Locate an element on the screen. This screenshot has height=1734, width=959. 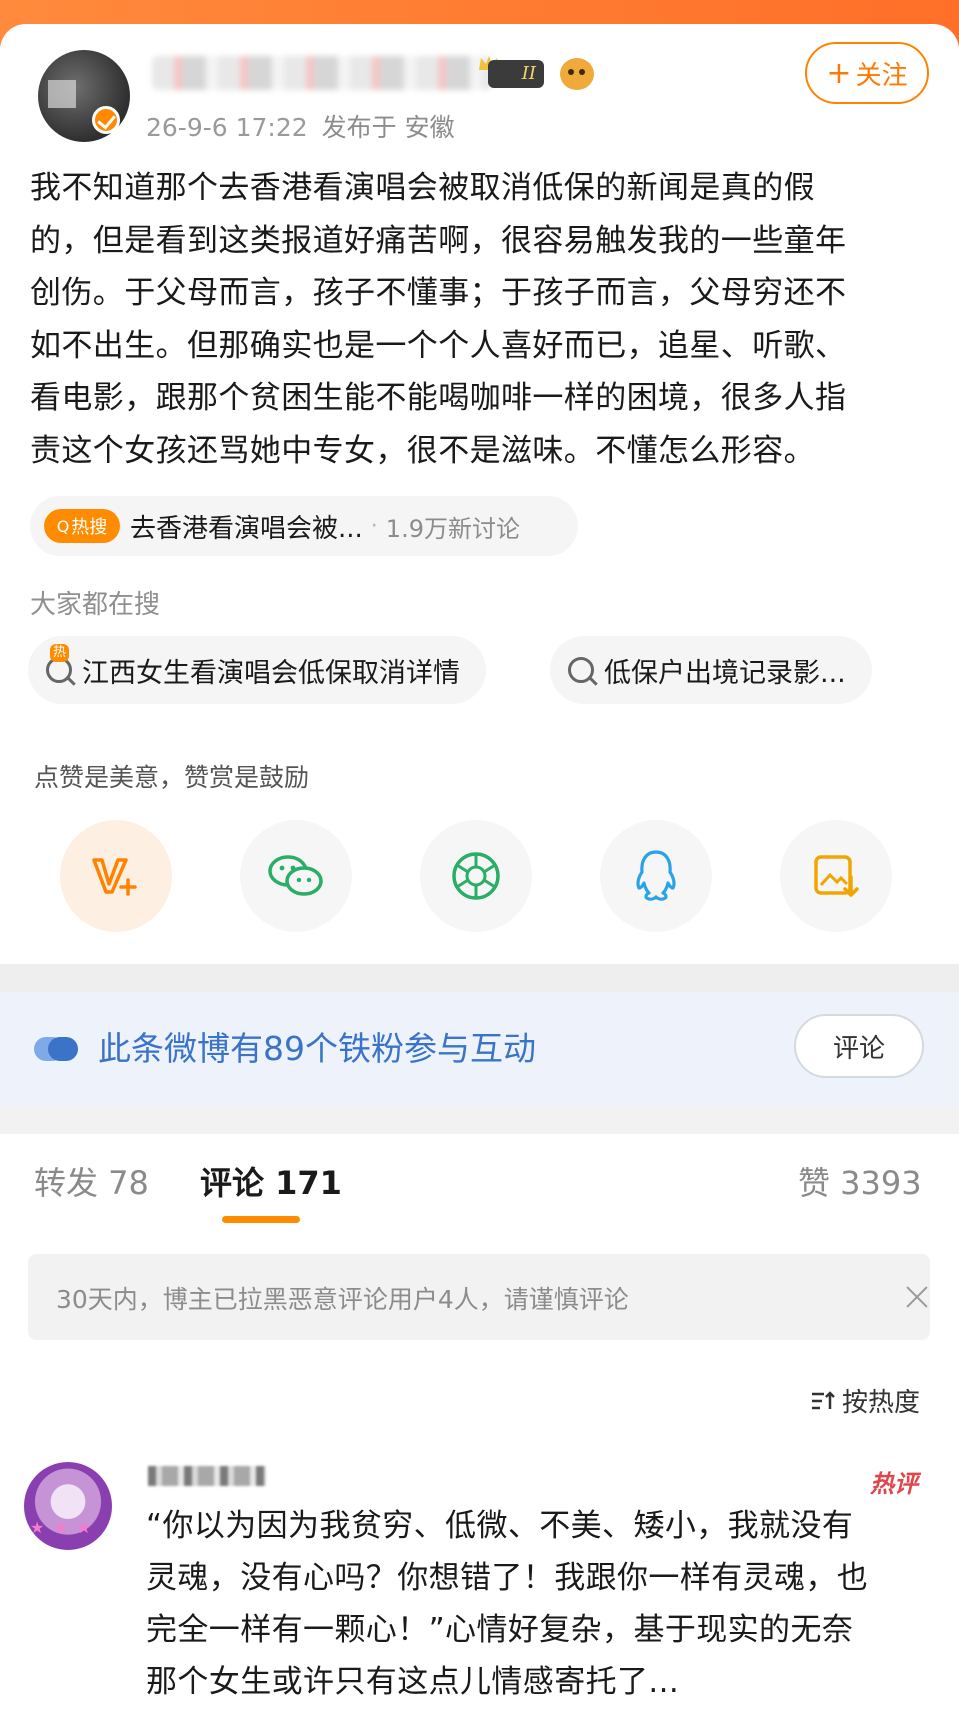
post-line: 看电影，跟那个贫困生能不能喝咖啡一样的困境，很多人指 is located at coordinates (438, 398).